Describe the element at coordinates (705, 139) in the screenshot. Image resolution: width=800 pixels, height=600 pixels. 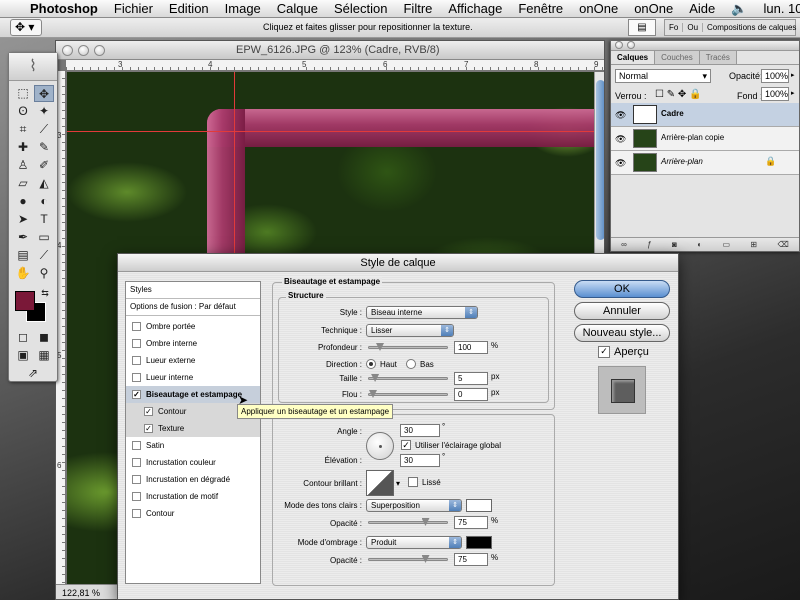
I see `layer-row-arriere-plan-copie: 👁 Arrière-plan copie` at that location.